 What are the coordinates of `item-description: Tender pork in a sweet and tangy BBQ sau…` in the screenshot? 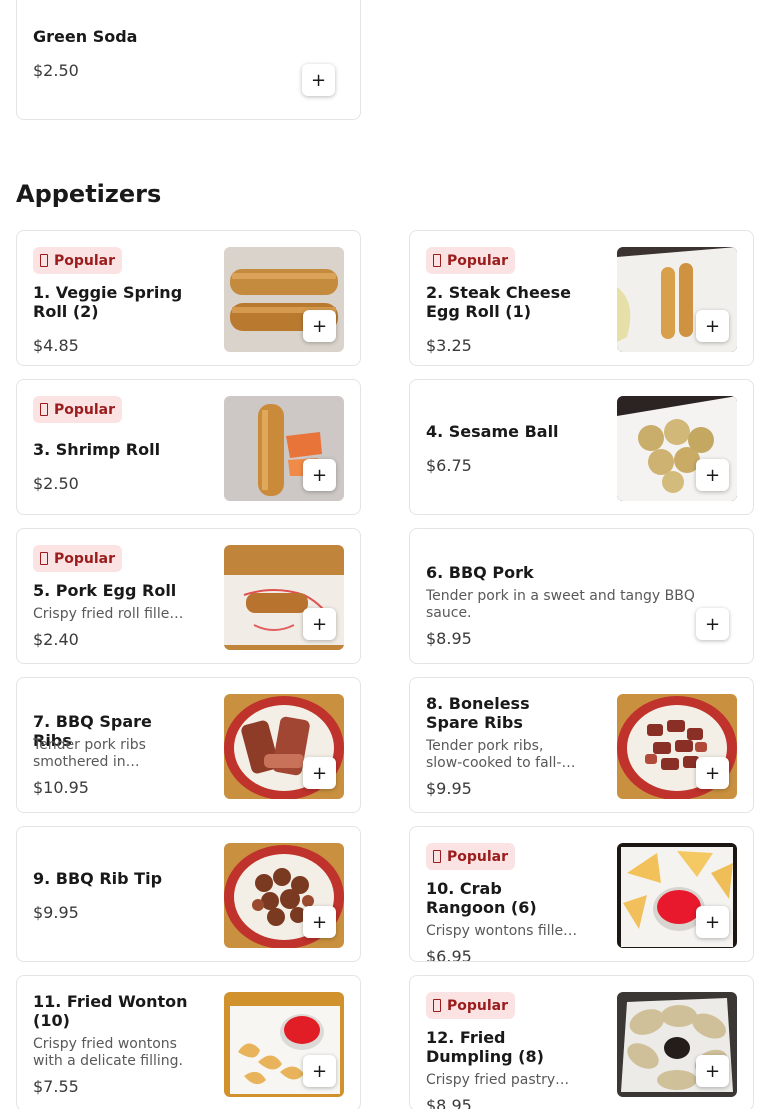 It's located at (560, 604).